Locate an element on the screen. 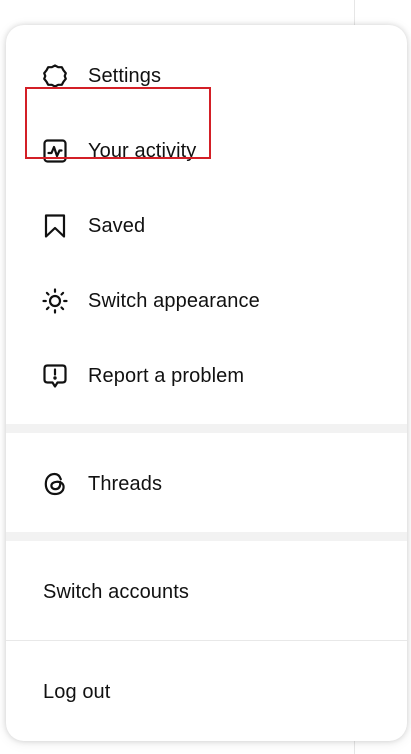  menu-item-log-out: Log out is located at coordinates (206, 692).